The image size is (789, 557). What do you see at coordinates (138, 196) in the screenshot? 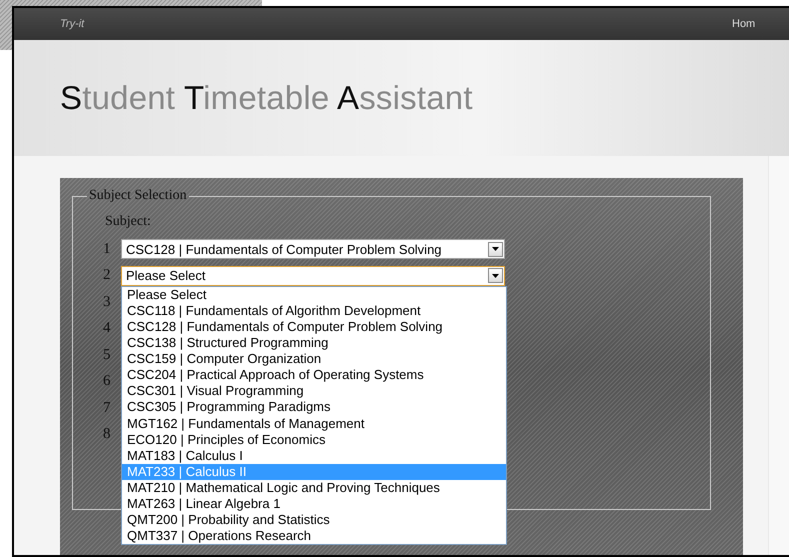
I see `fieldset-legend: Subject Selection` at bounding box center [138, 196].